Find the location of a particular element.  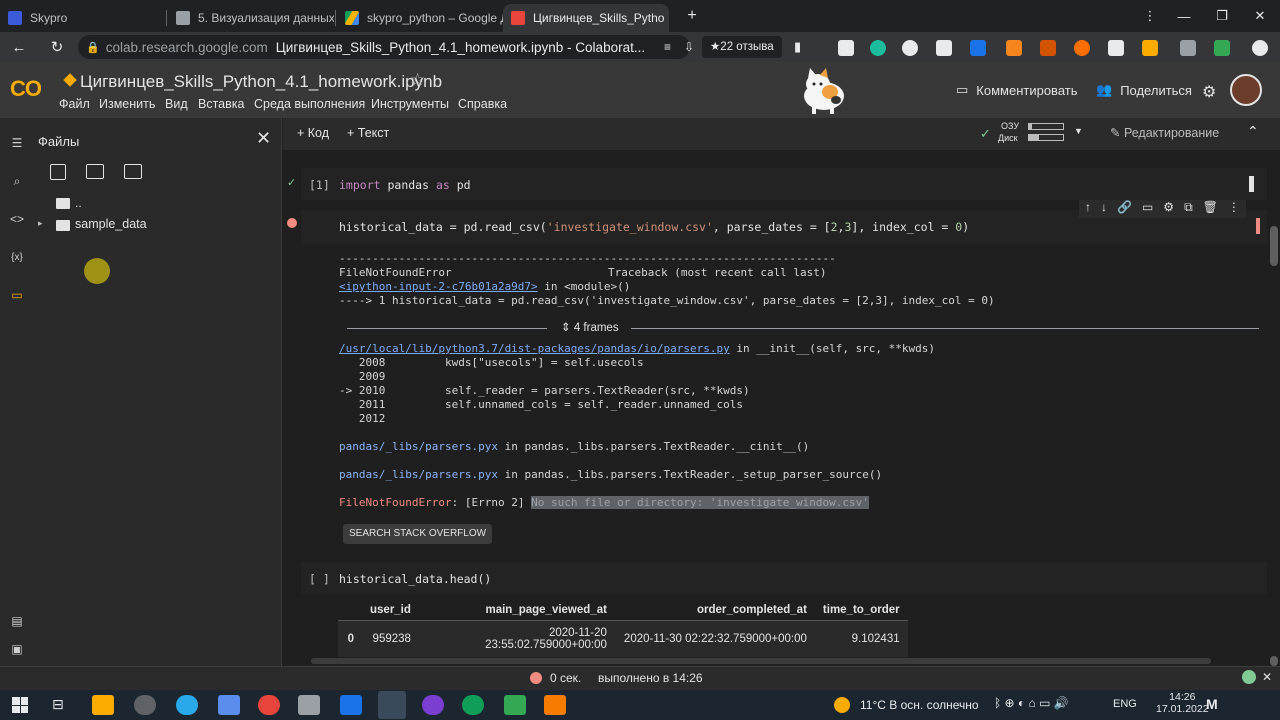

notifications-icon: M is located at coordinates (1212, 704).